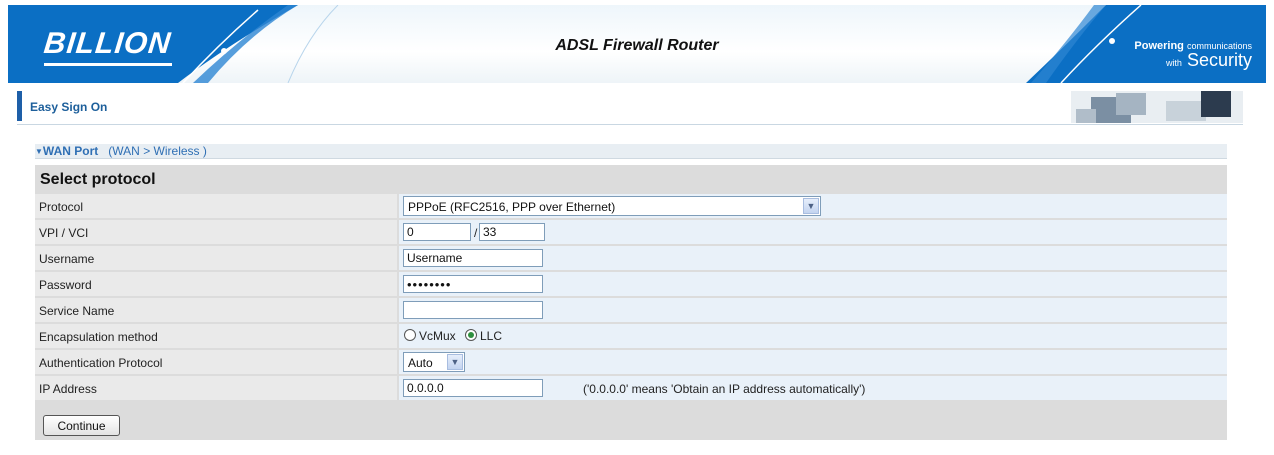  What do you see at coordinates (410, 335) in the screenshot?
I see `vcmux-radio` at bounding box center [410, 335].